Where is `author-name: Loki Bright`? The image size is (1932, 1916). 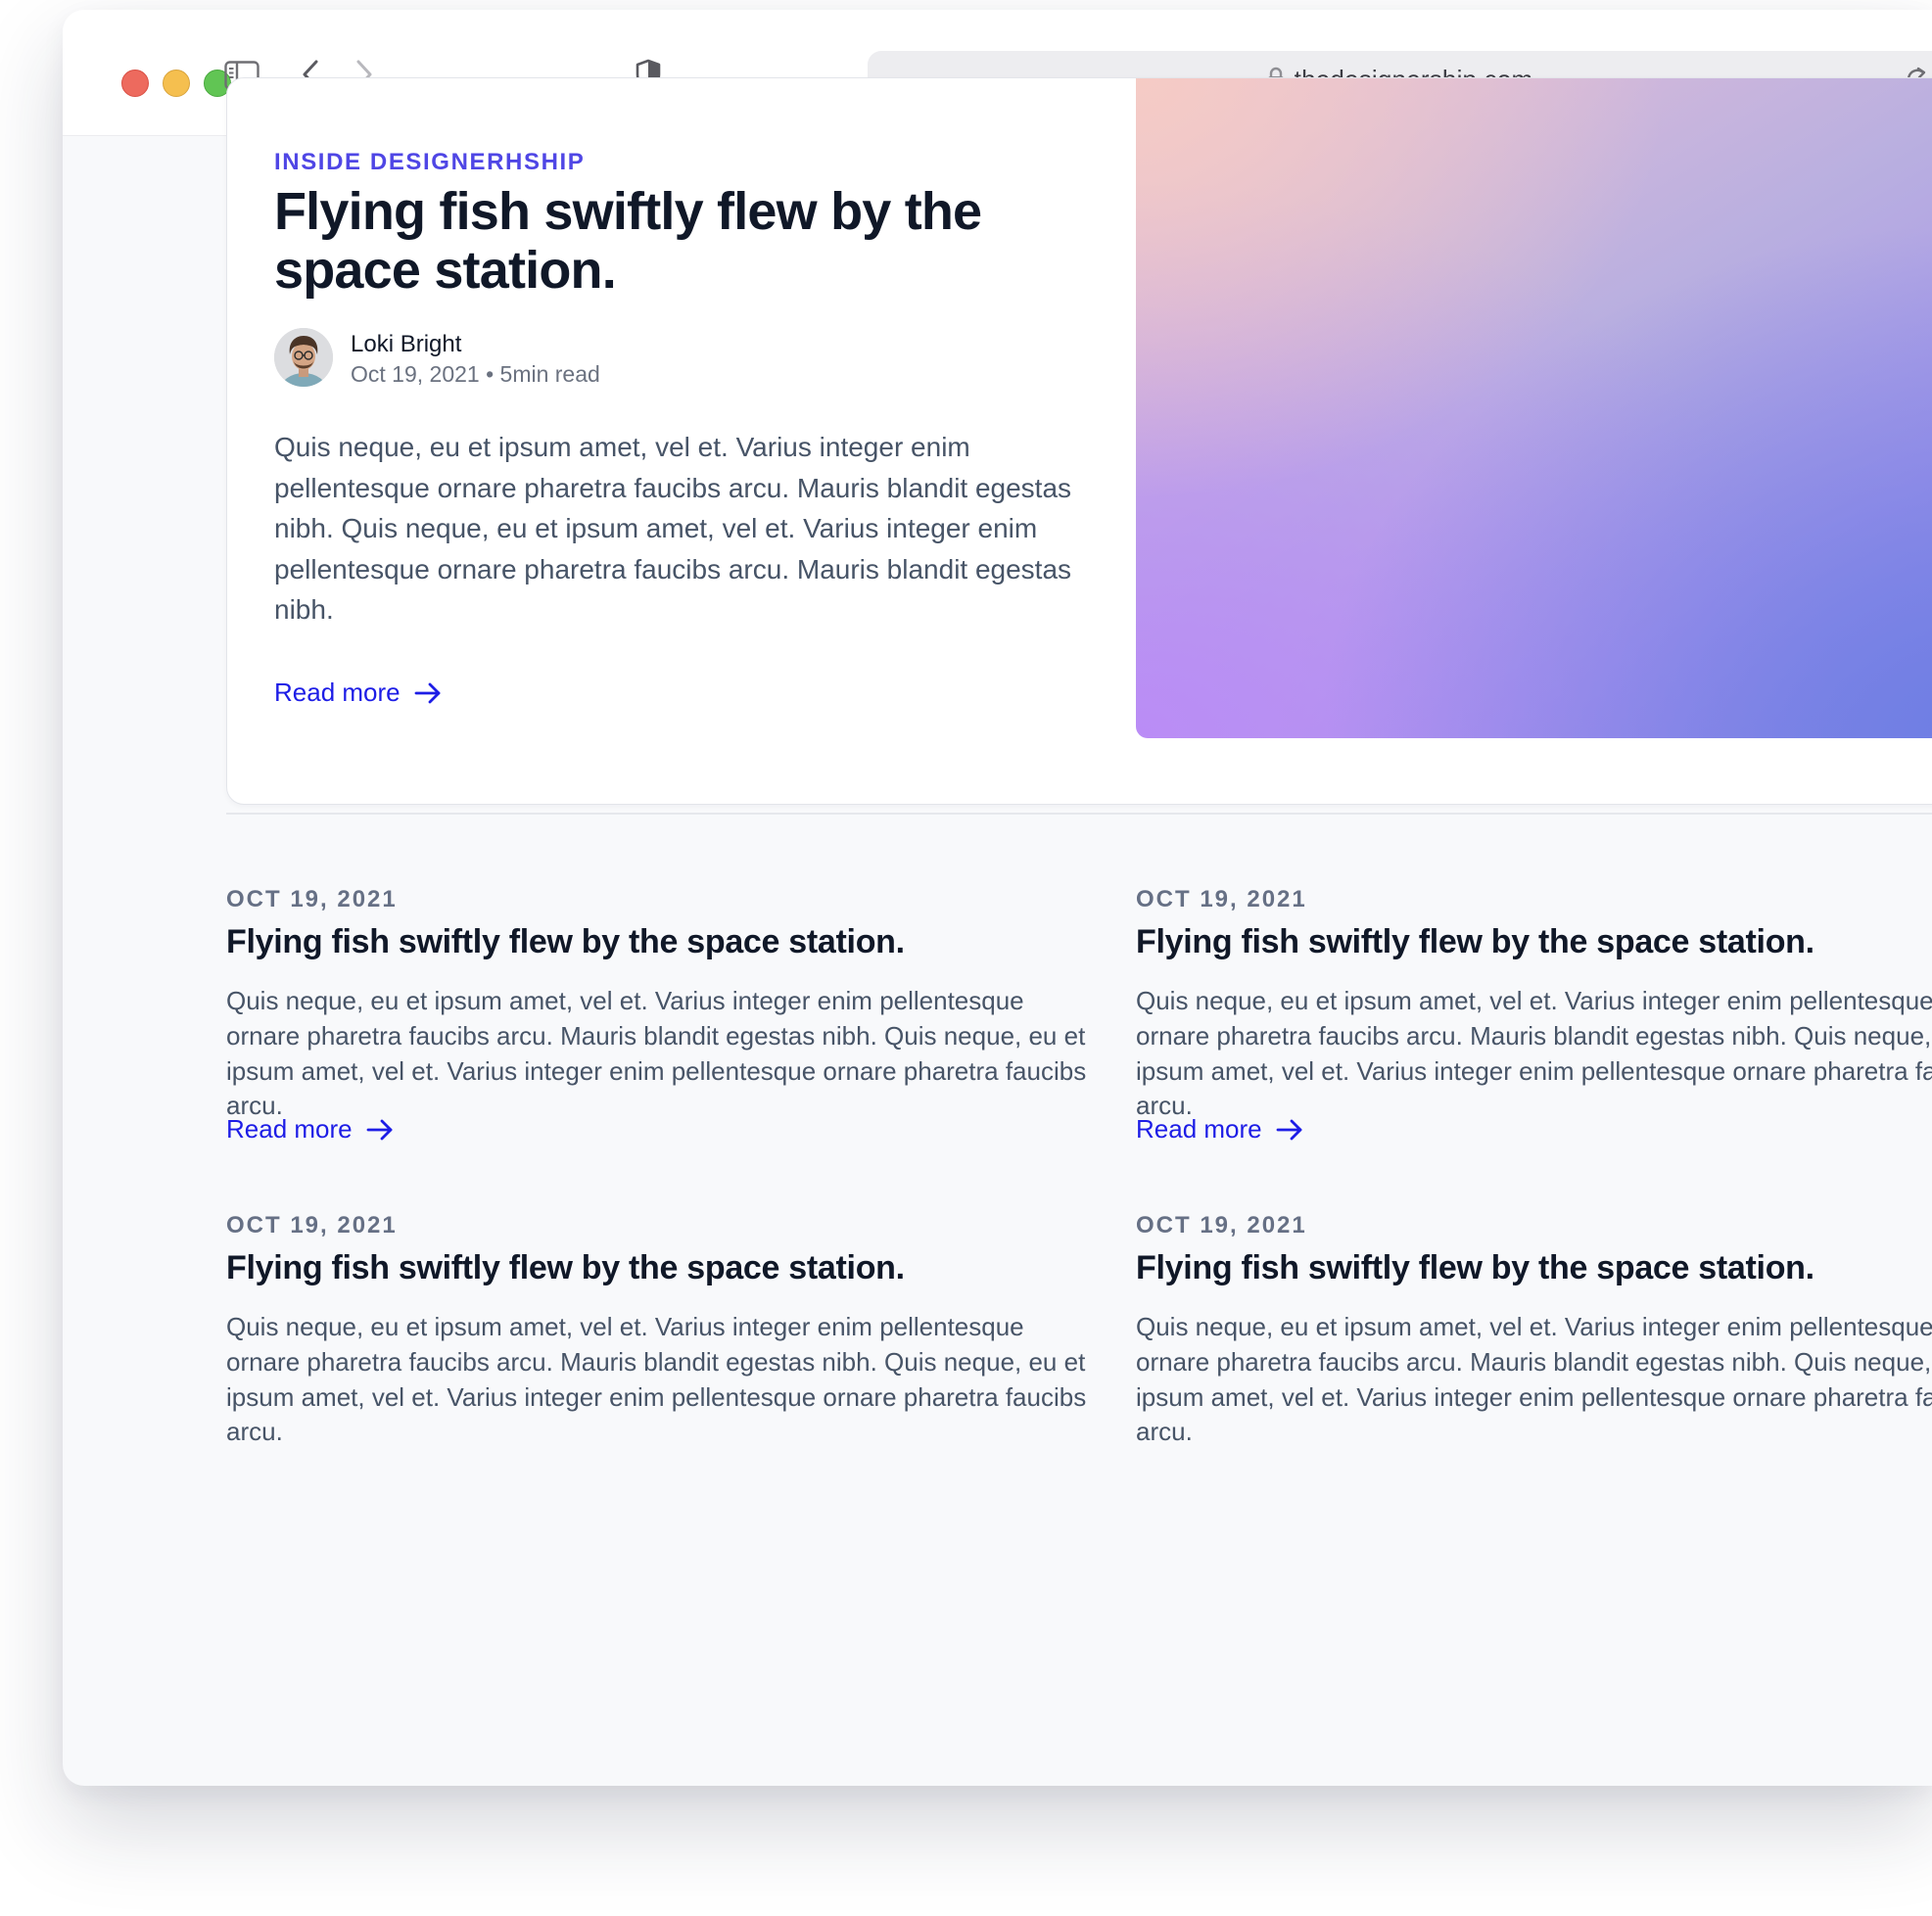
author-name: Loki Bright is located at coordinates (406, 345).